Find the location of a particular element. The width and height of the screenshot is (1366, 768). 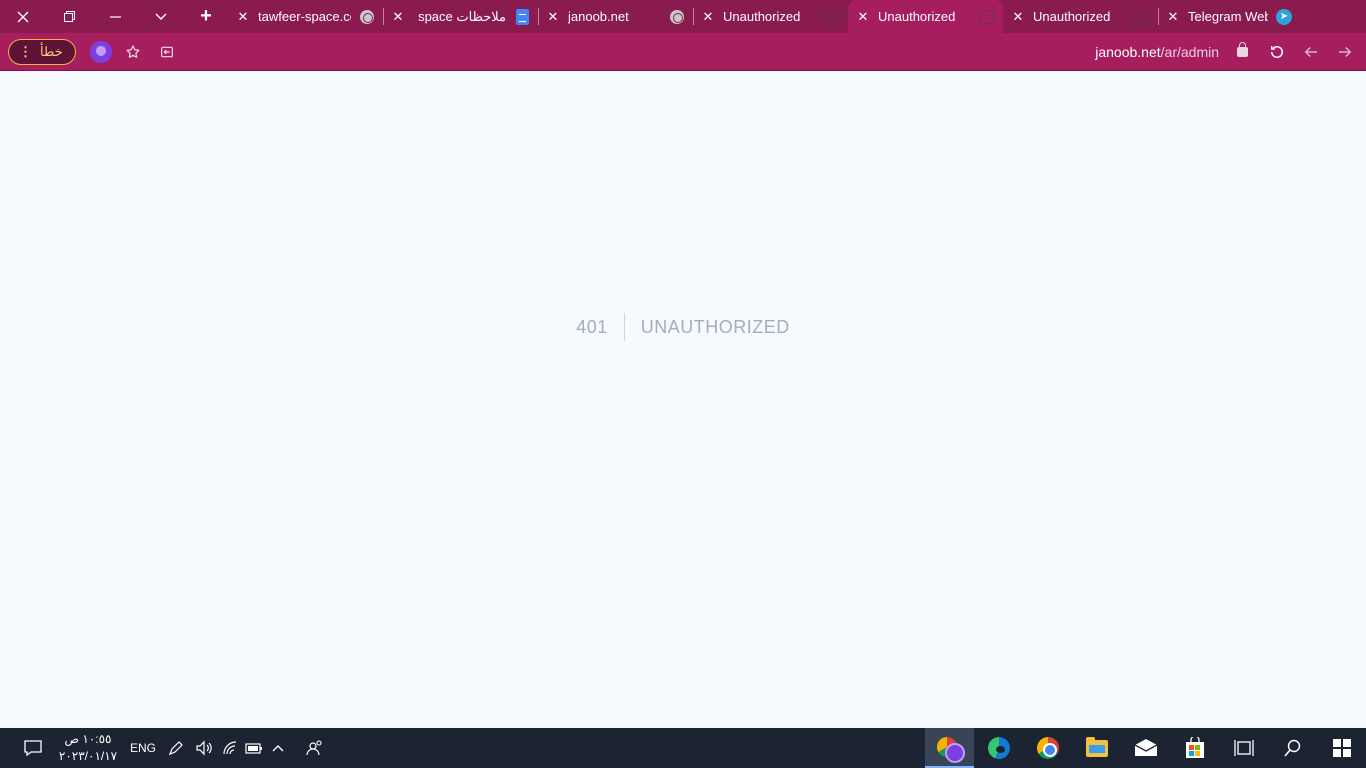

start-icon is located at coordinates (1341, 748).